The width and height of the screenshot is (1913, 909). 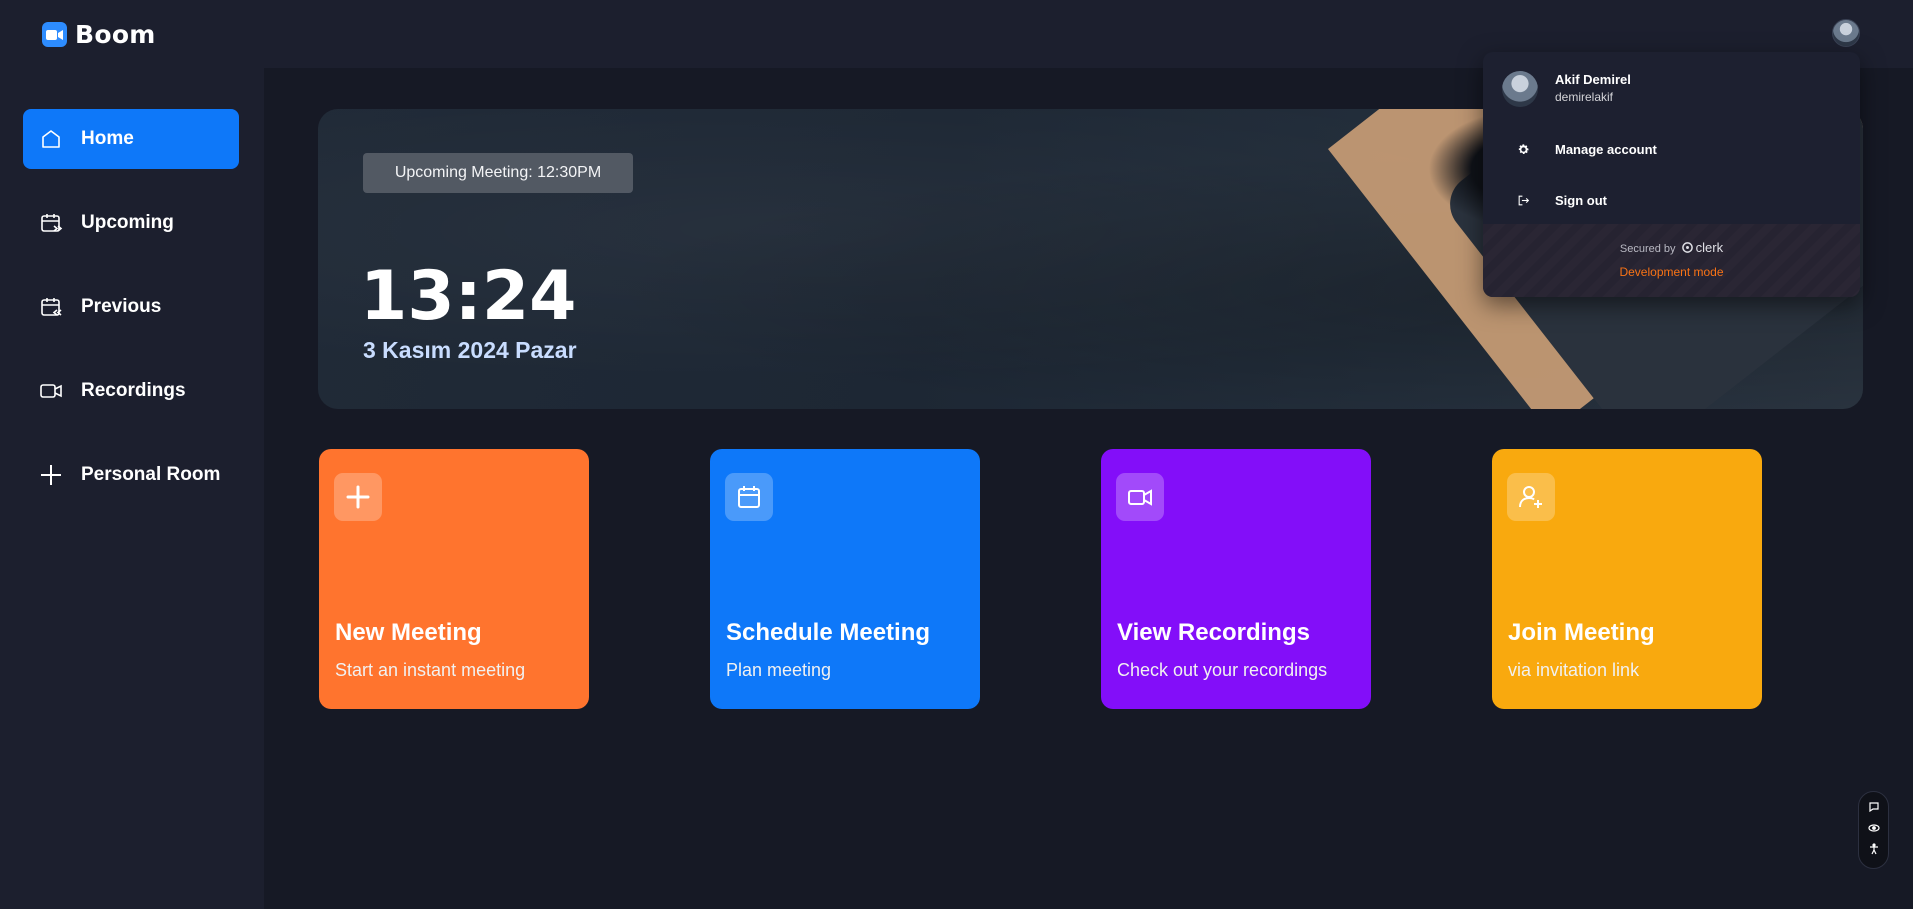 I want to click on app-logo: Boom, so click(x=99, y=34).